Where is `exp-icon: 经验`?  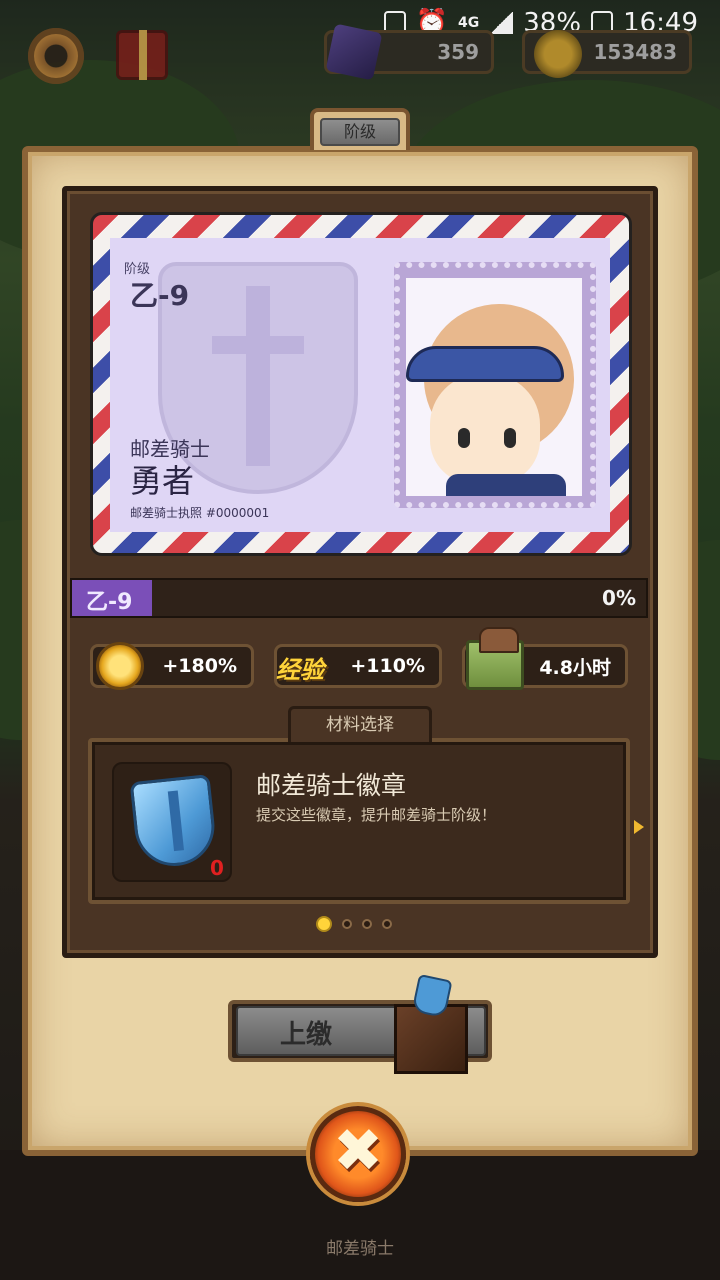
exp-icon: 经验 is located at coordinates (300, 670).